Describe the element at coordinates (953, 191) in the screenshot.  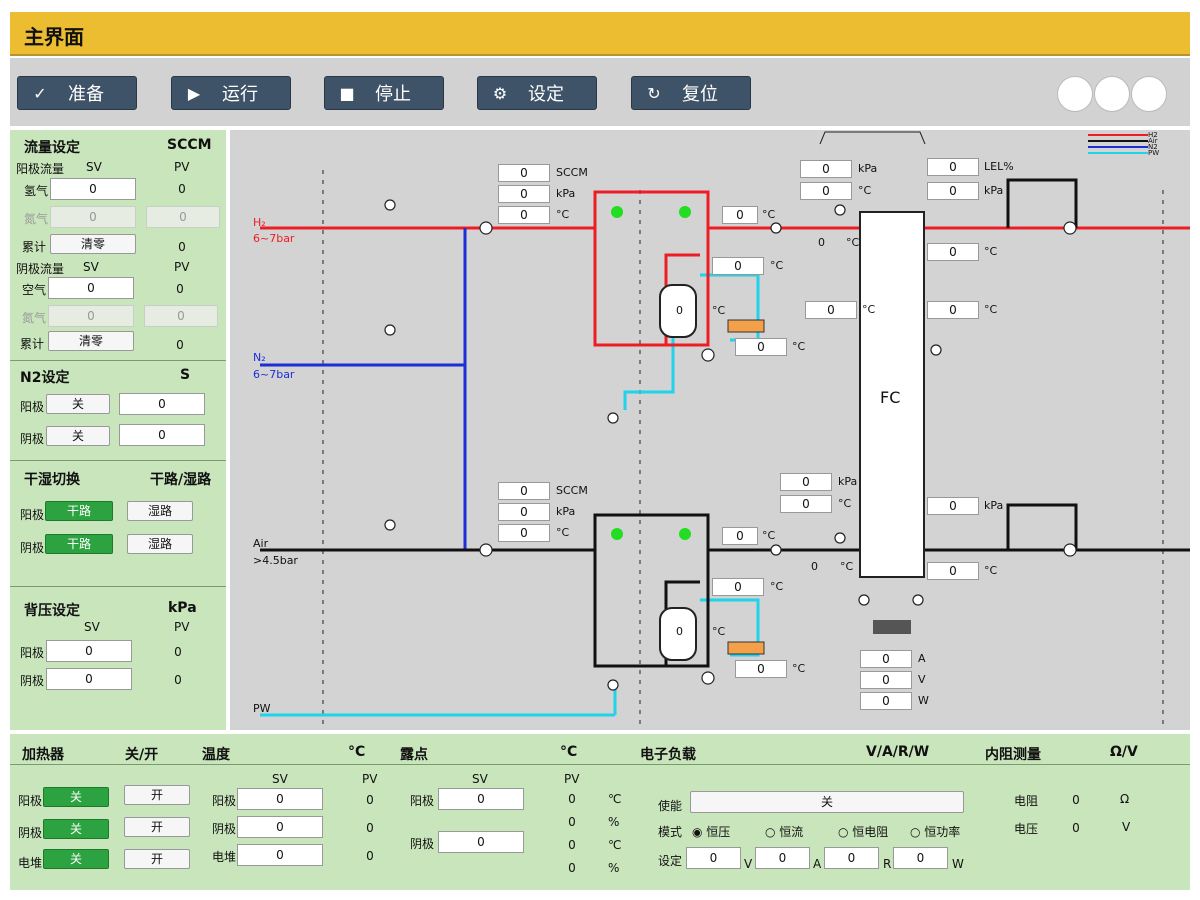
I see `fc-anode-out-pressure: 0` at that location.